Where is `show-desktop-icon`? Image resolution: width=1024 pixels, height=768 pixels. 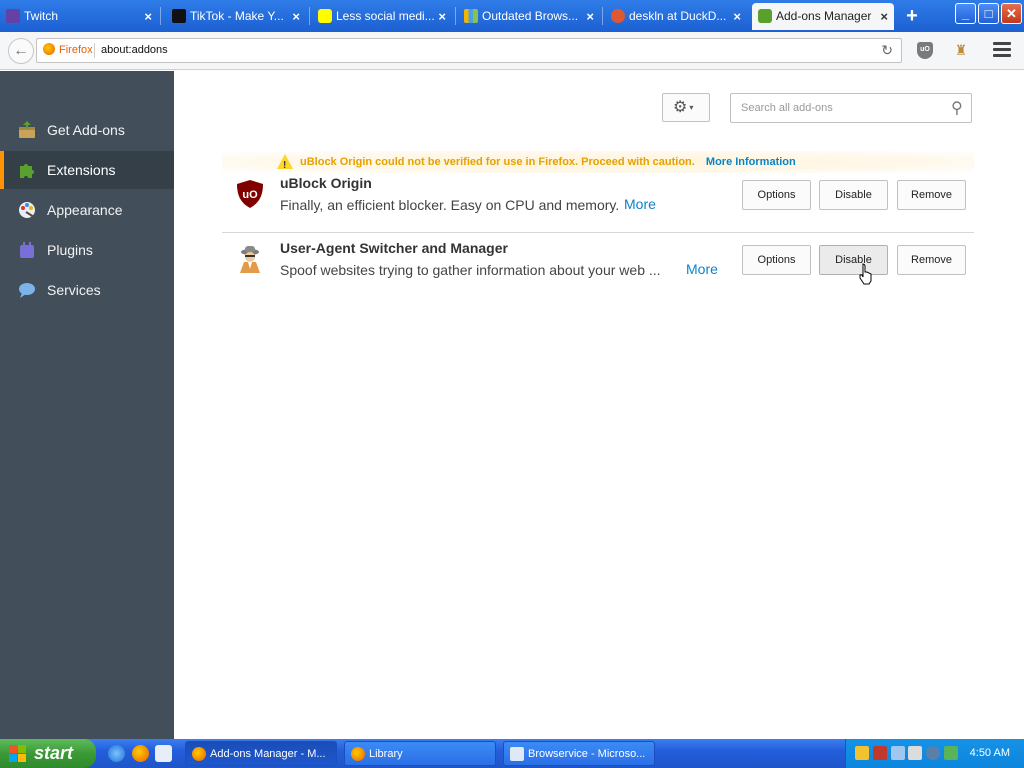
show-desktop-icon is located at coordinates (163, 753).